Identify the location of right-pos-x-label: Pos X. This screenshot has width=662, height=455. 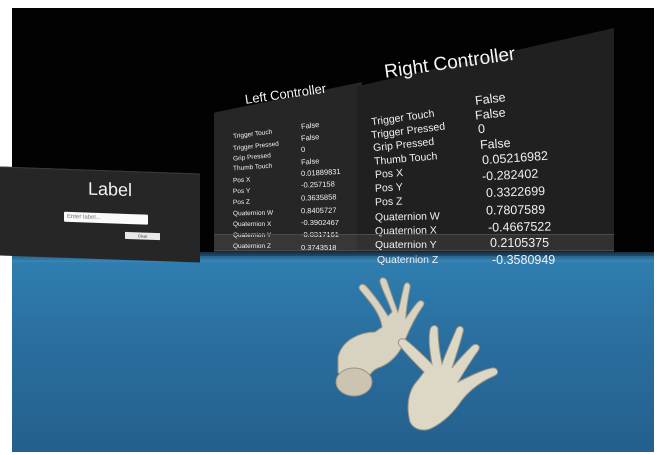
(389, 174).